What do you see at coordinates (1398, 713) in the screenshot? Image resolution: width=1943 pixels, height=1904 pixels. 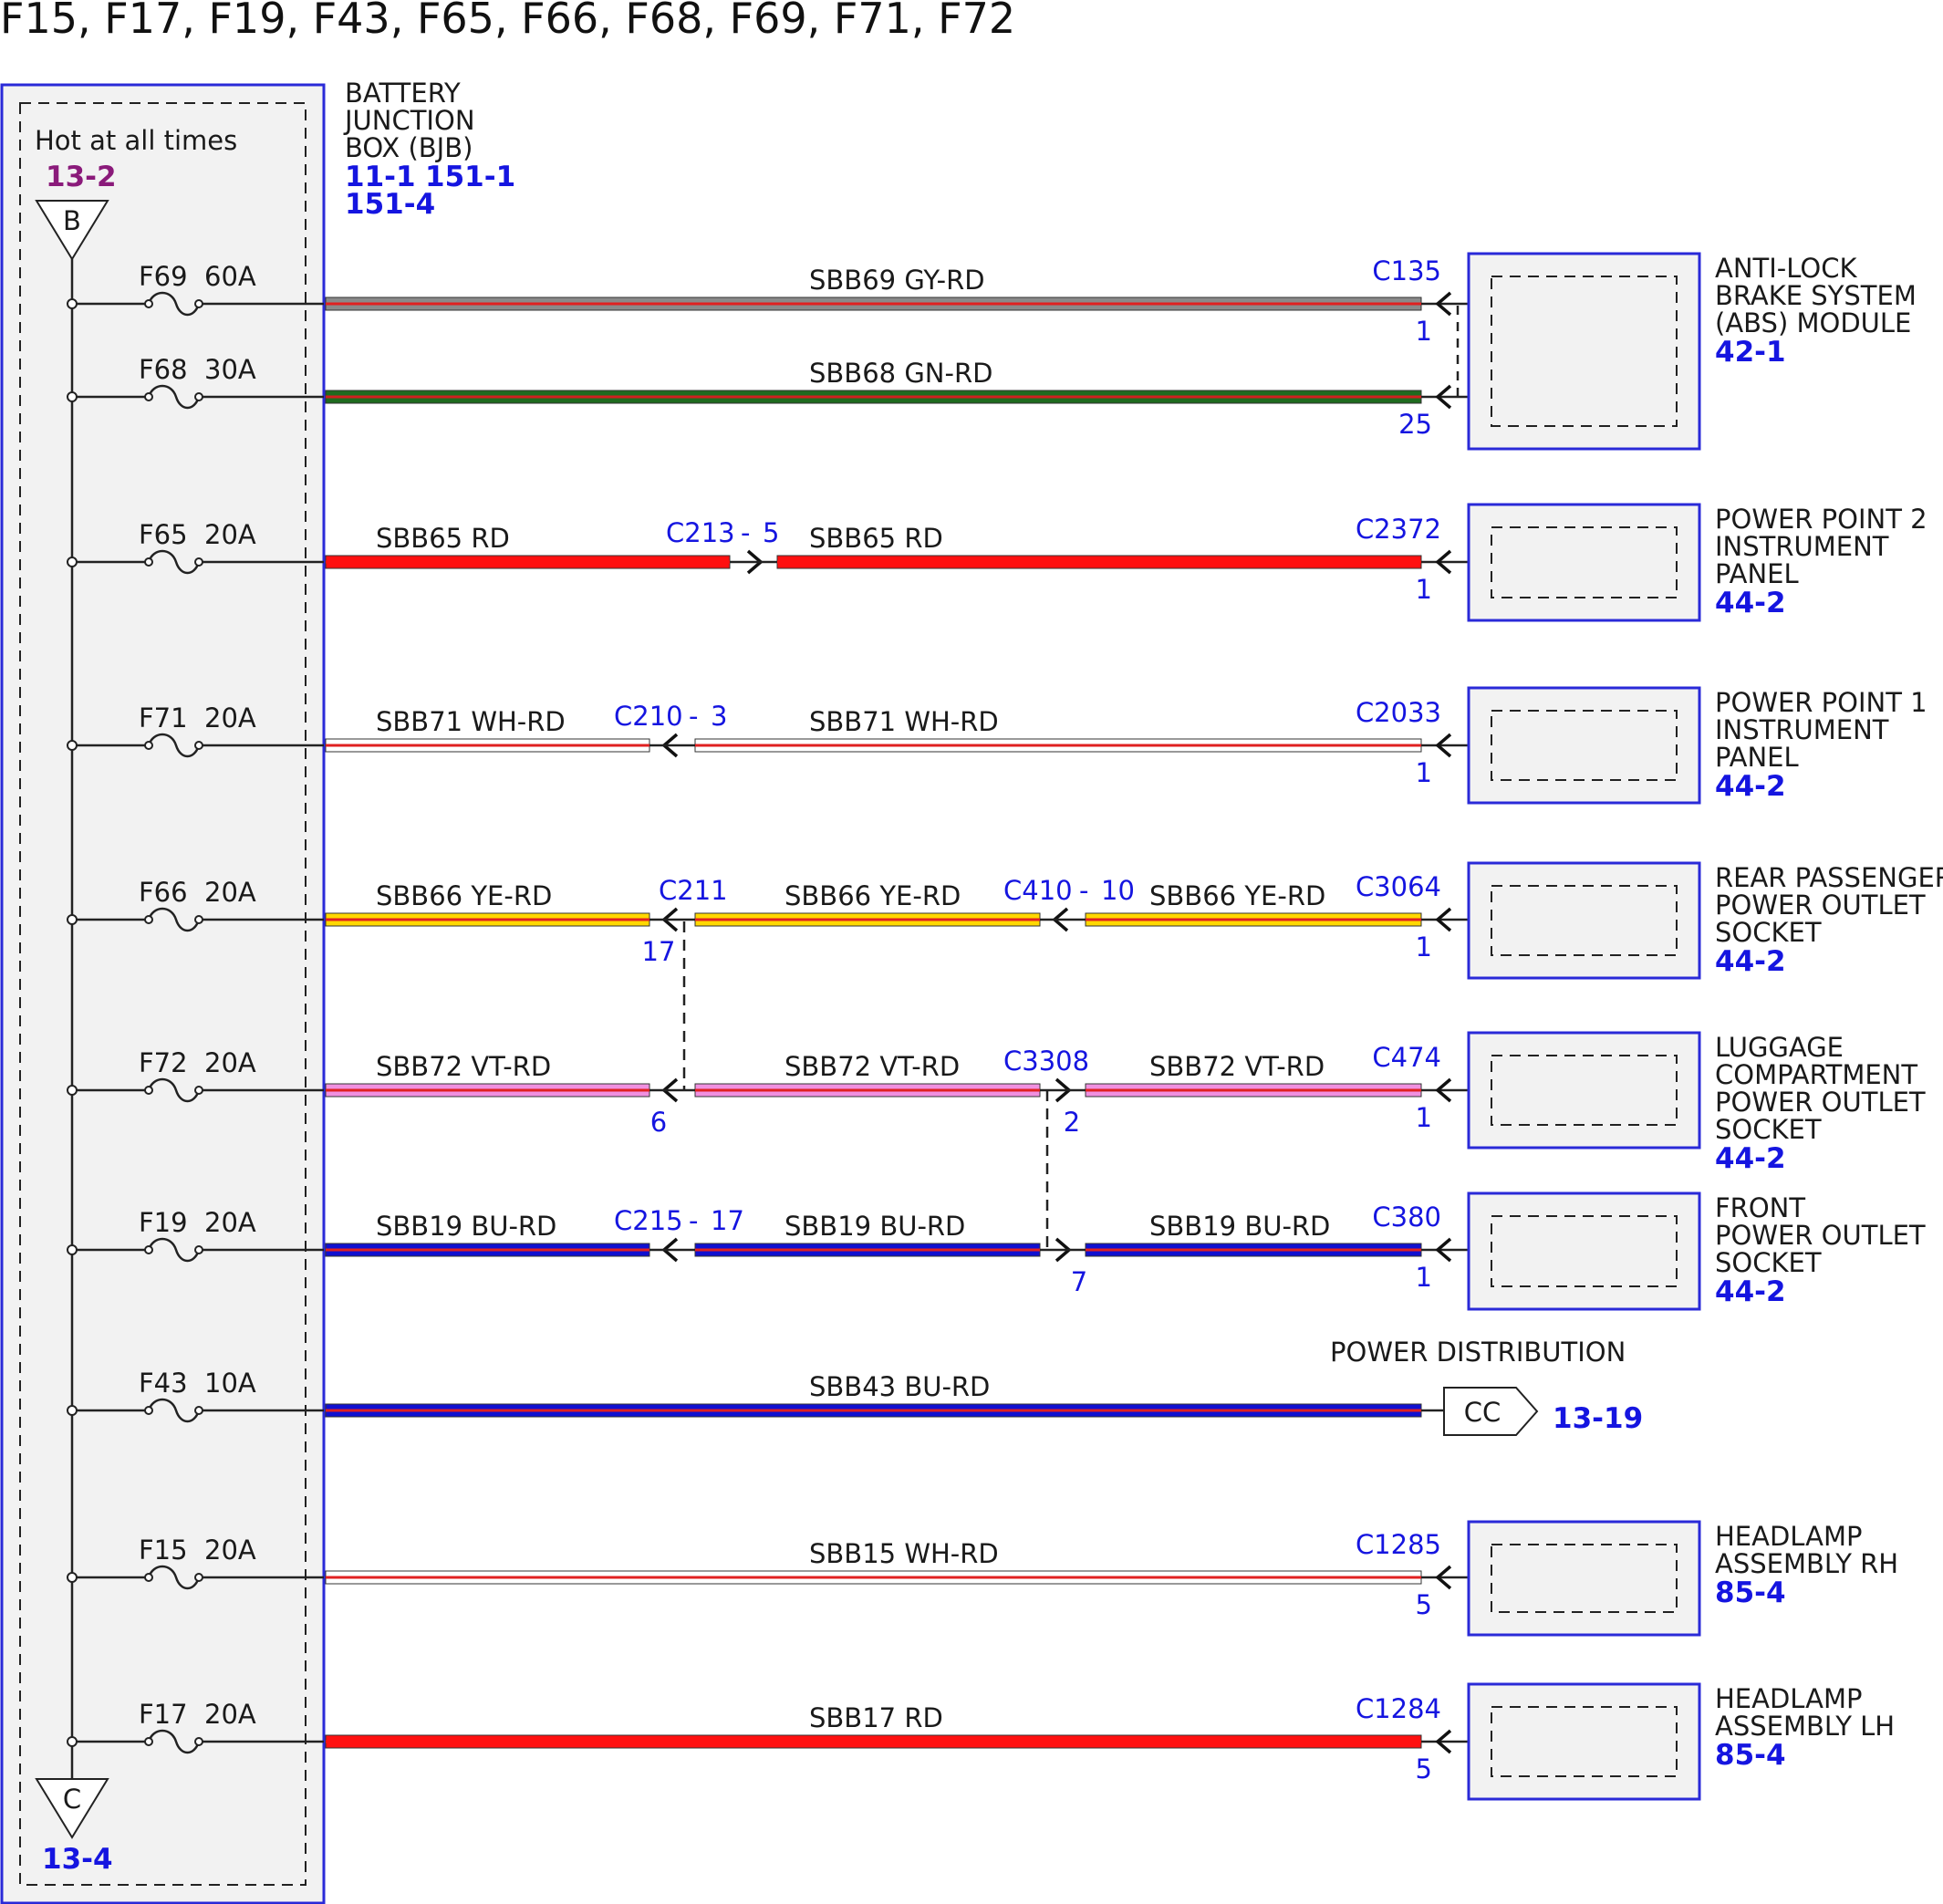 I see `end-connector-id: C2033` at bounding box center [1398, 713].